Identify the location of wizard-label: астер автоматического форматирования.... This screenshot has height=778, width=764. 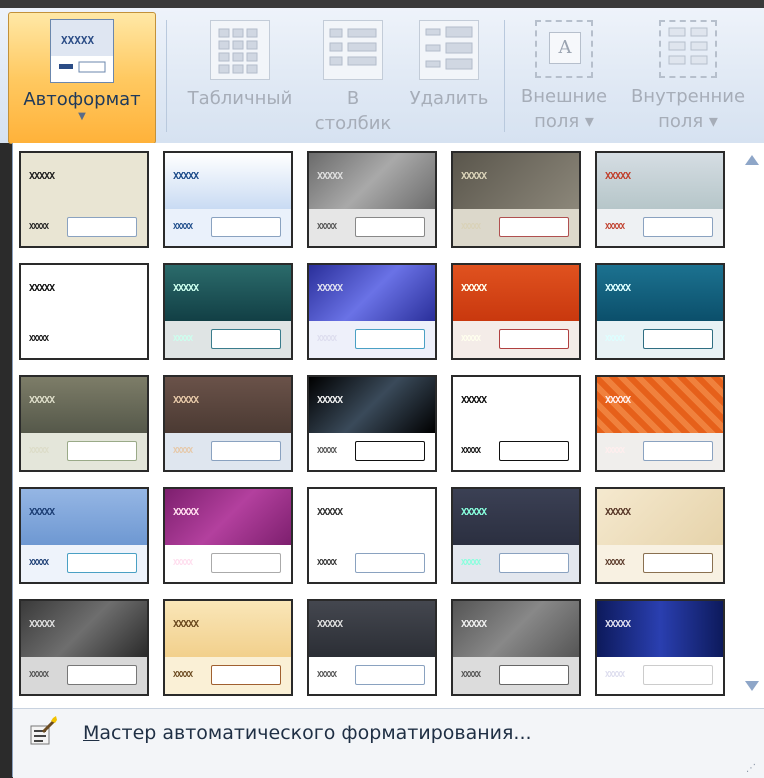
(315, 733).